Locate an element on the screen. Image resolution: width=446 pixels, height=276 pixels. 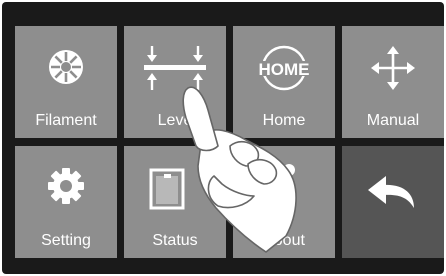
move-arrows-icon is located at coordinates (393, 68).